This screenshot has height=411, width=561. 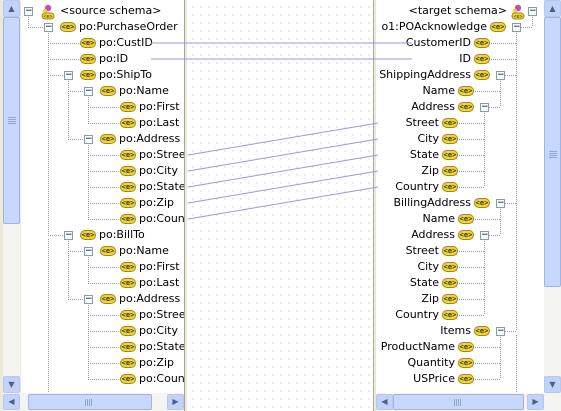 What do you see at coordinates (432, 202) in the screenshot?
I see `target-node-label: BillingAddress` at bounding box center [432, 202].